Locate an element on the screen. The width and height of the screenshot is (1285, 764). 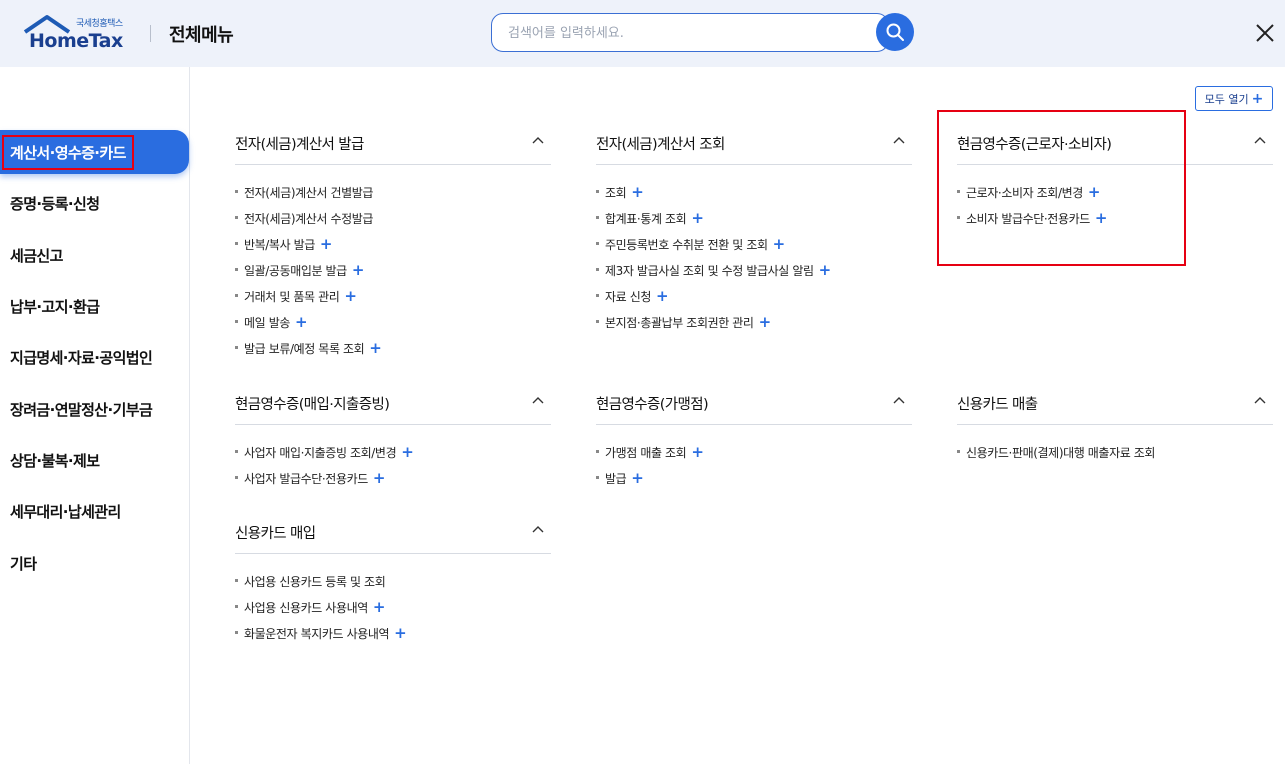
sidebar-item-tax-filing: 세금신고 is located at coordinates (94, 255).